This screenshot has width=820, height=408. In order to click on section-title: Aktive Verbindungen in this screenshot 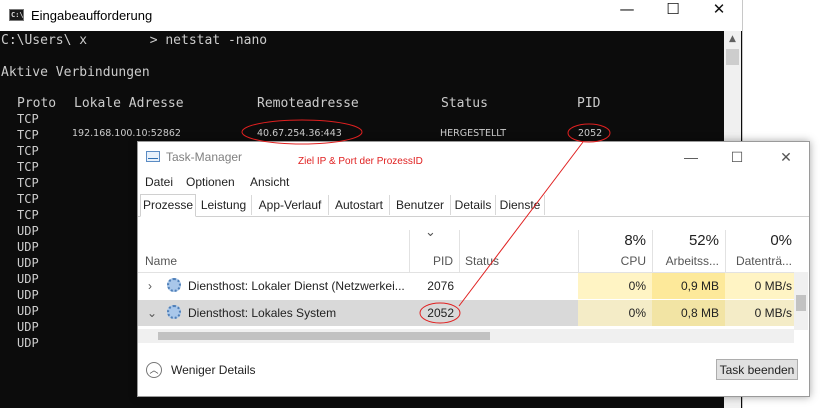, I will do `click(75, 72)`.